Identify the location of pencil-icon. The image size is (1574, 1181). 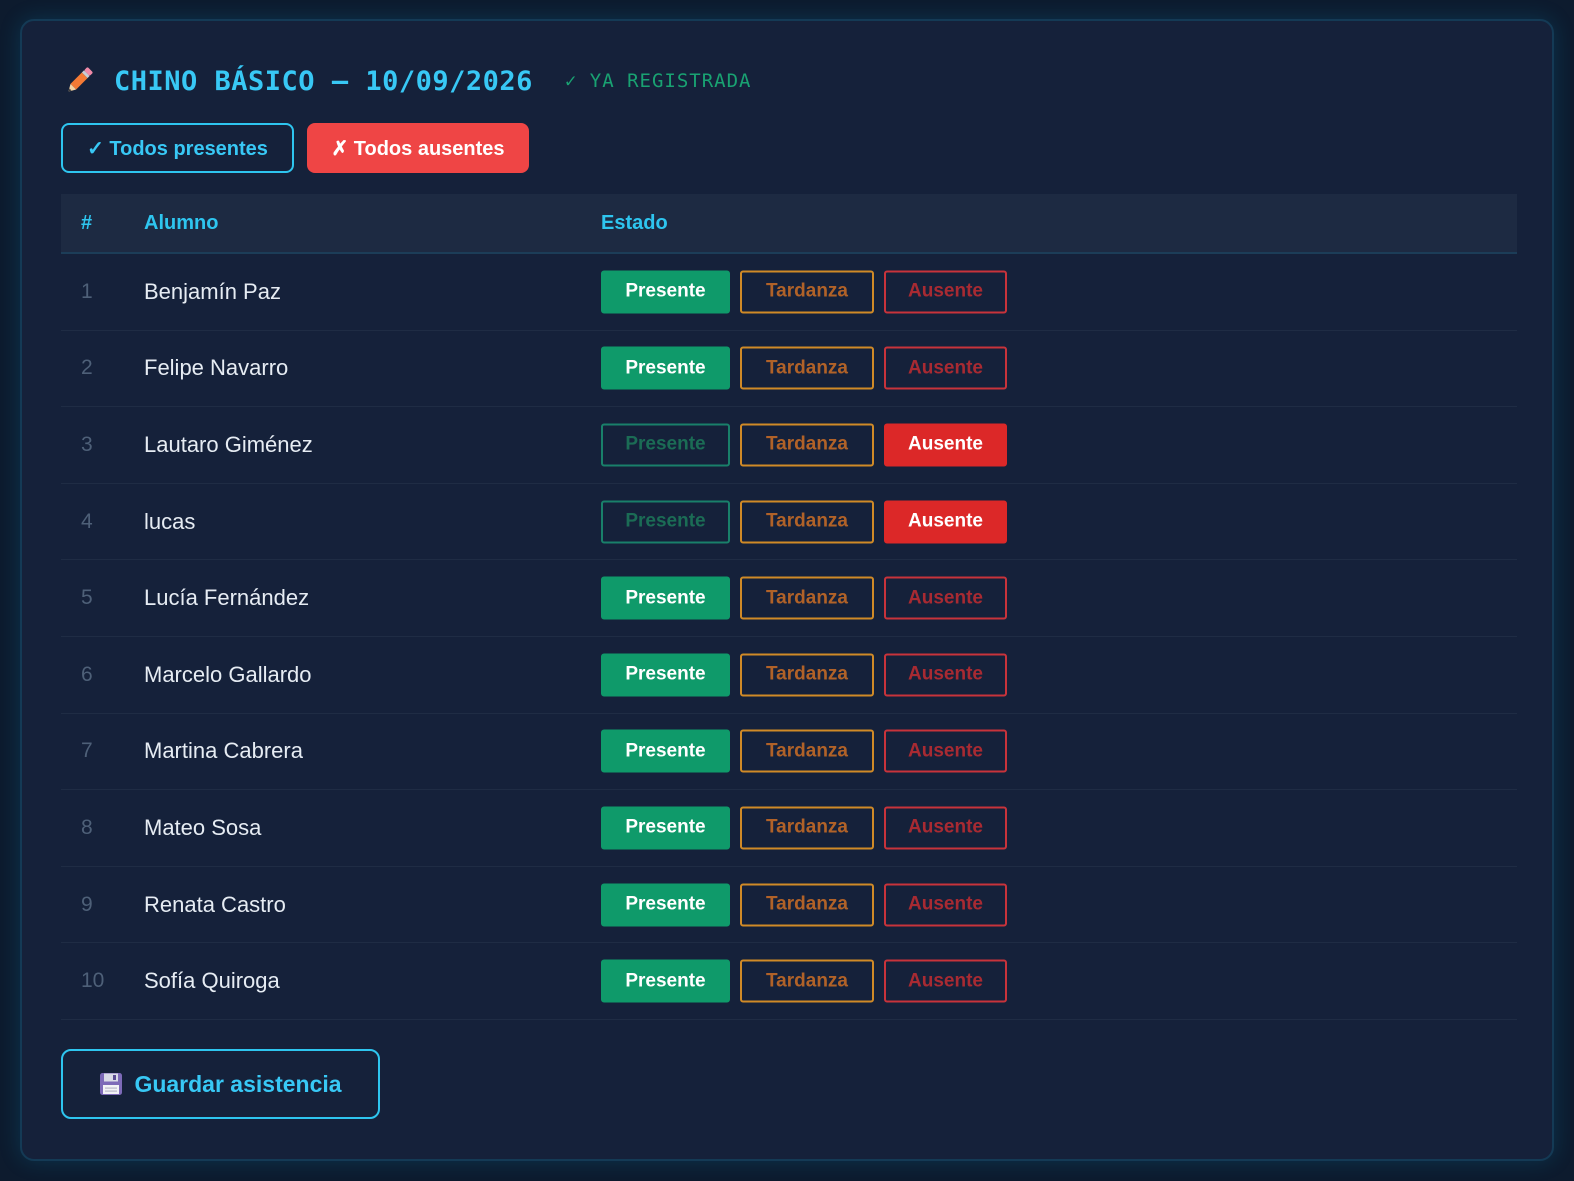
(80, 79).